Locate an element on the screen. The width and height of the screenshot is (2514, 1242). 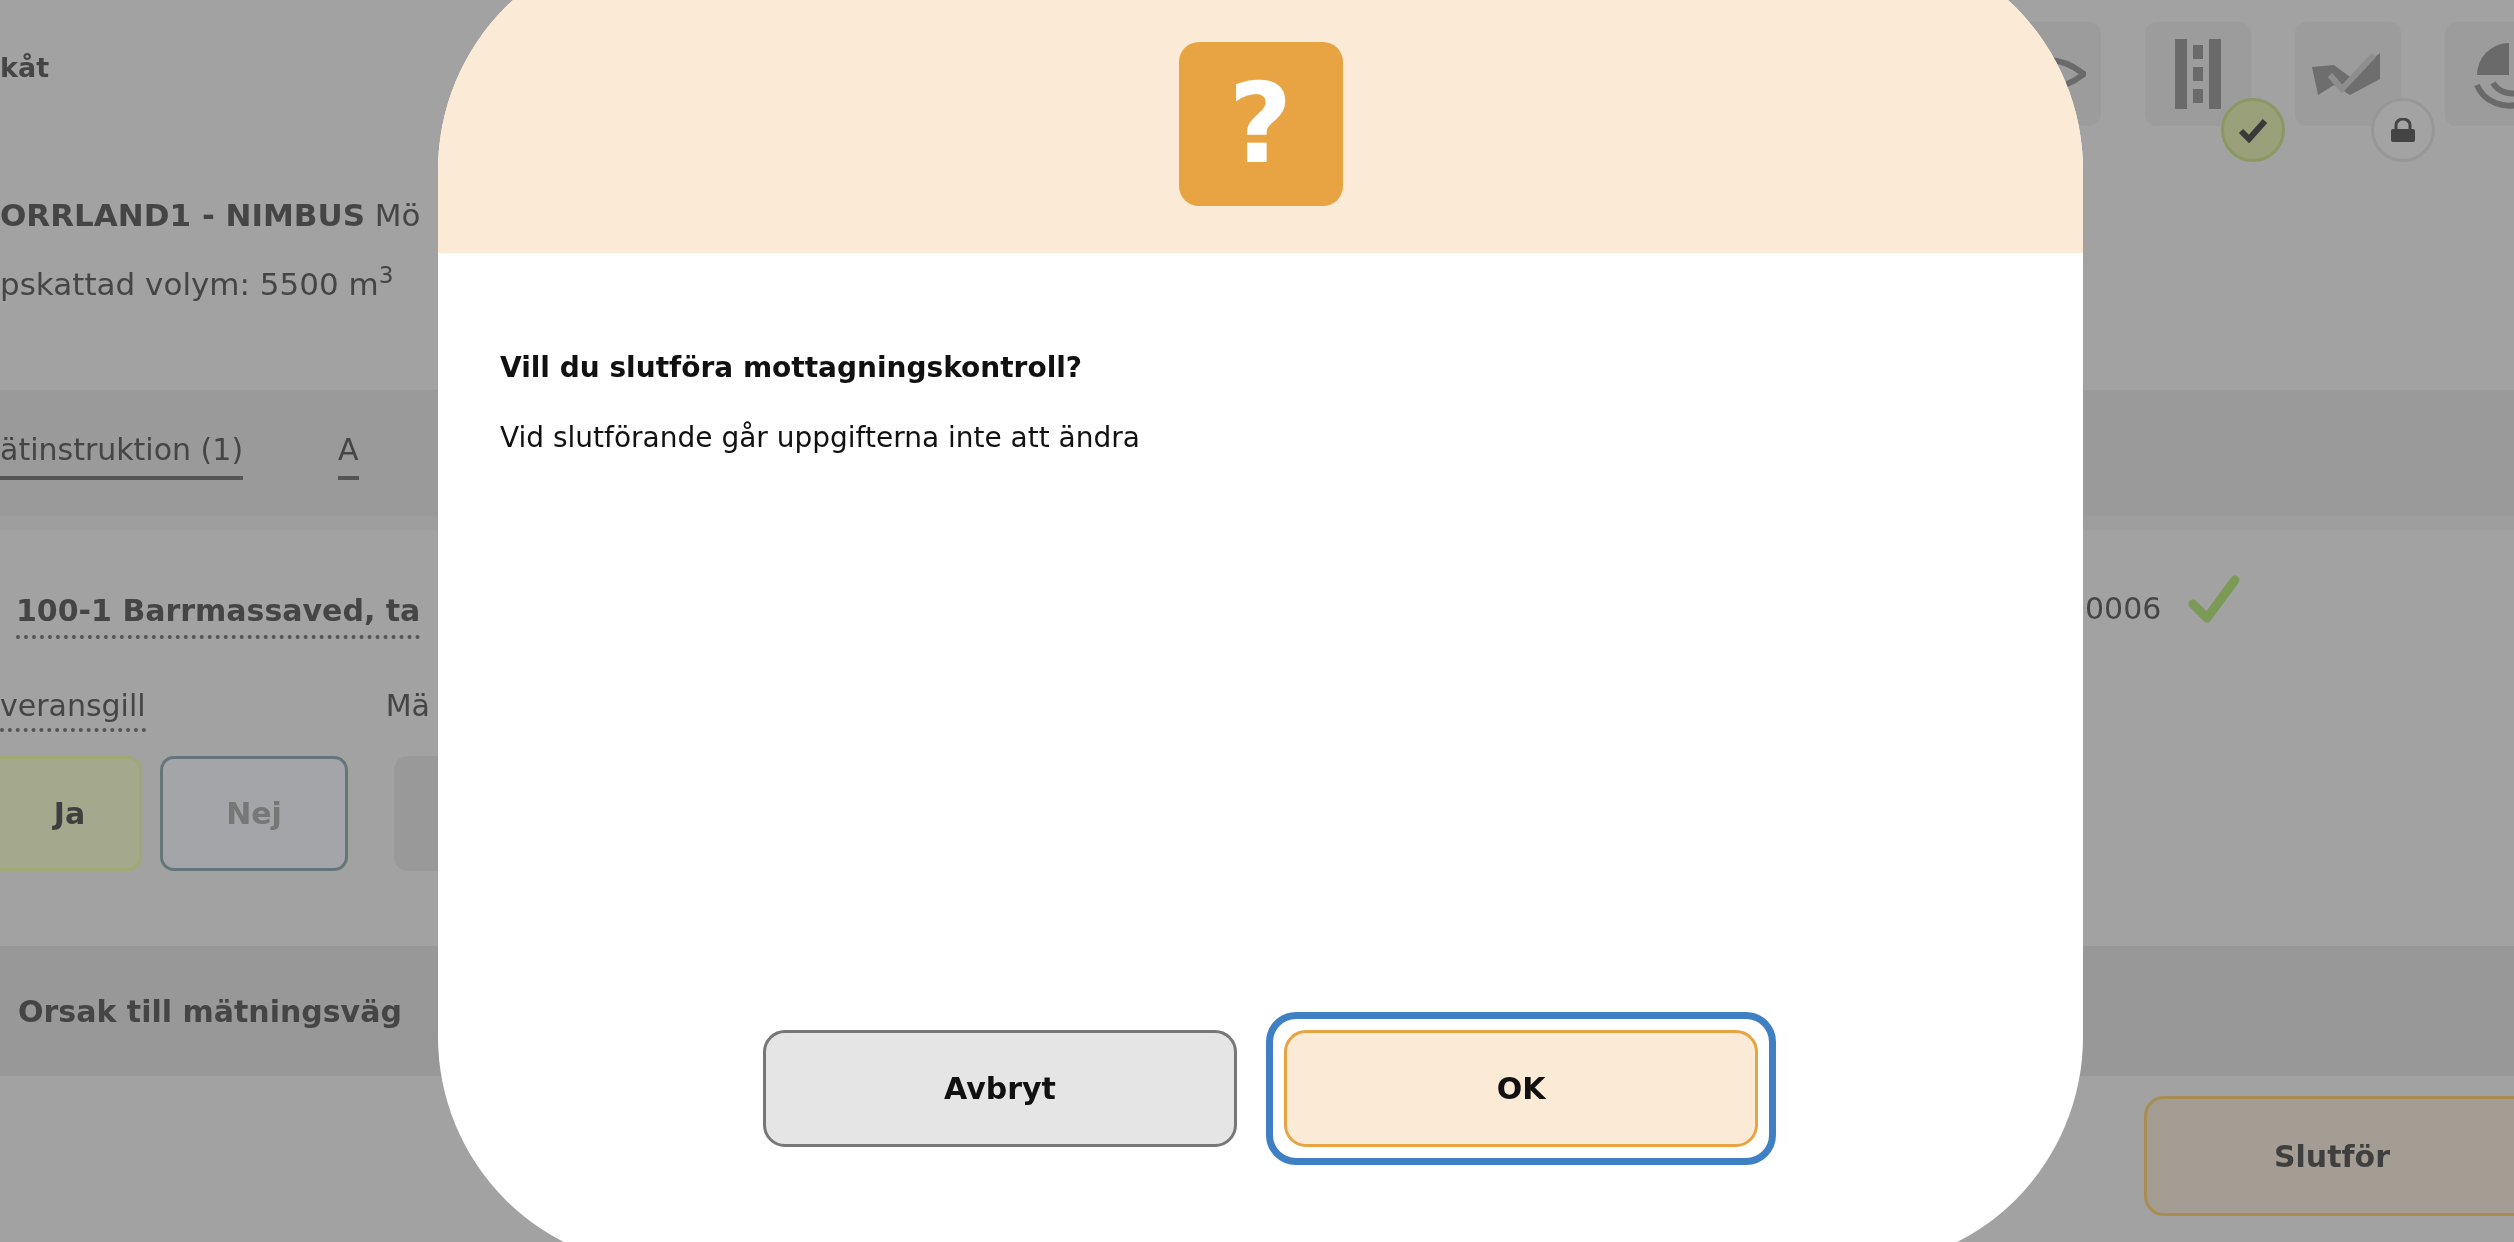
tab: ätinstruktion (1) is located at coordinates (122, 453).